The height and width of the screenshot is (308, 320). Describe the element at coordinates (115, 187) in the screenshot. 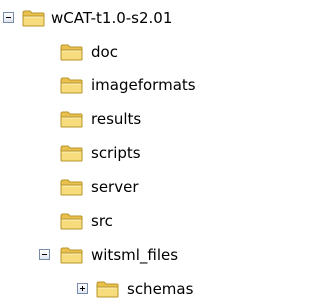

I see `tree-item-label: server` at that location.